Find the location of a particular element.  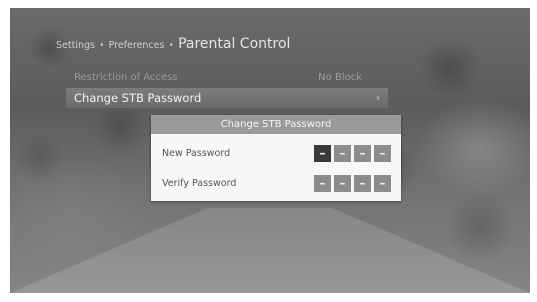

menu-item-change-stb-password: Change STB Password › is located at coordinates (227, 98).